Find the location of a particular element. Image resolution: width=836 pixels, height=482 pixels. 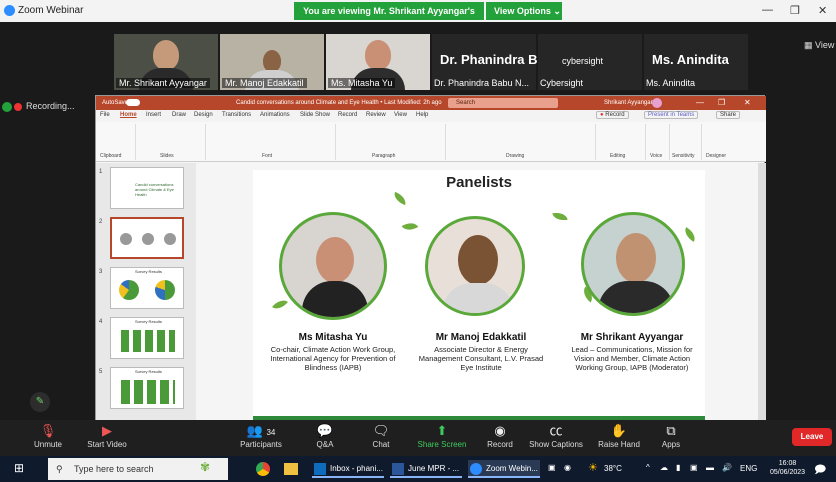

weather-sun-icon: ☀ is located at coordinates (593, 467).